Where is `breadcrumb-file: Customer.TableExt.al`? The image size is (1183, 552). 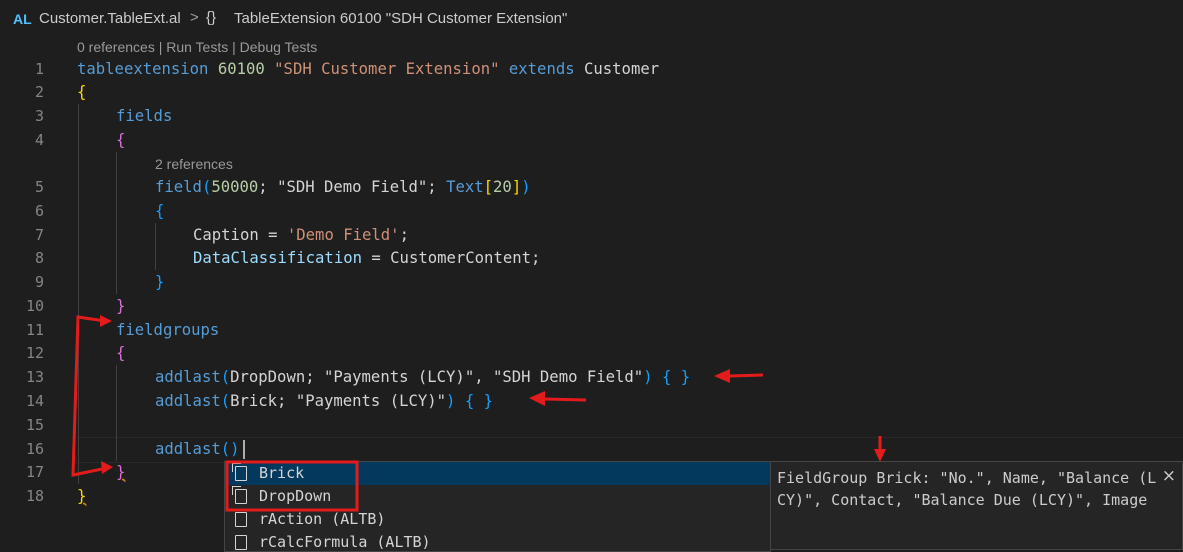
breadcrumb-file: Customer.TableExt.al is located at coordinates (110, 18).